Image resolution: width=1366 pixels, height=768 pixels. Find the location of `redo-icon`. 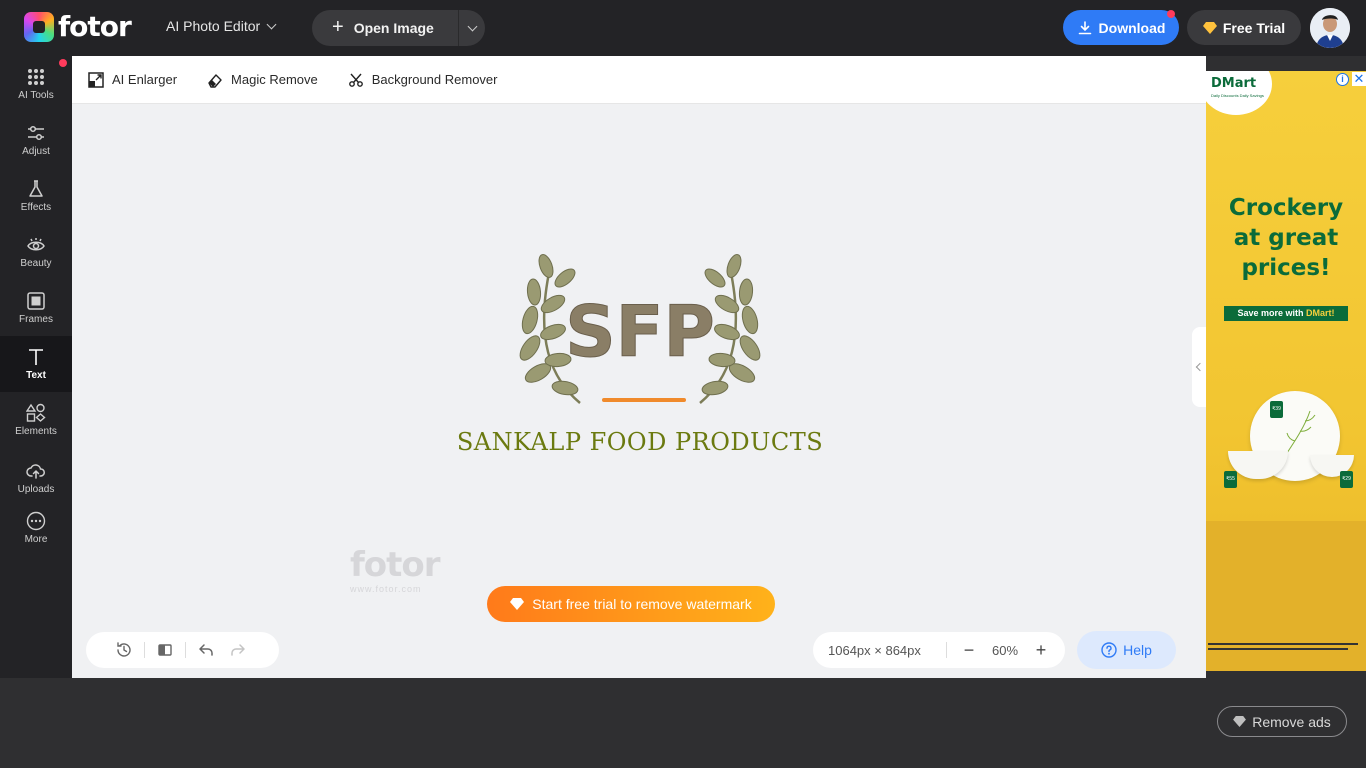

redo-icon is located at coordinates (238, 650).